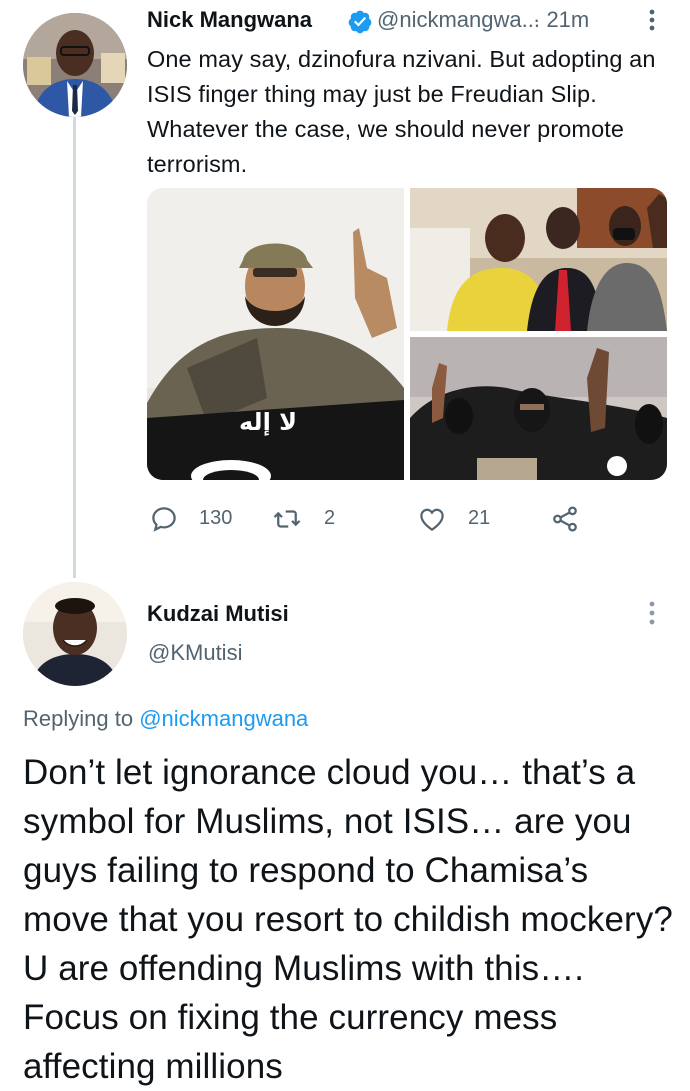 The image size is (690, 1091). I want to click on replying-to-prefix: Replying to, so click(78, 718).